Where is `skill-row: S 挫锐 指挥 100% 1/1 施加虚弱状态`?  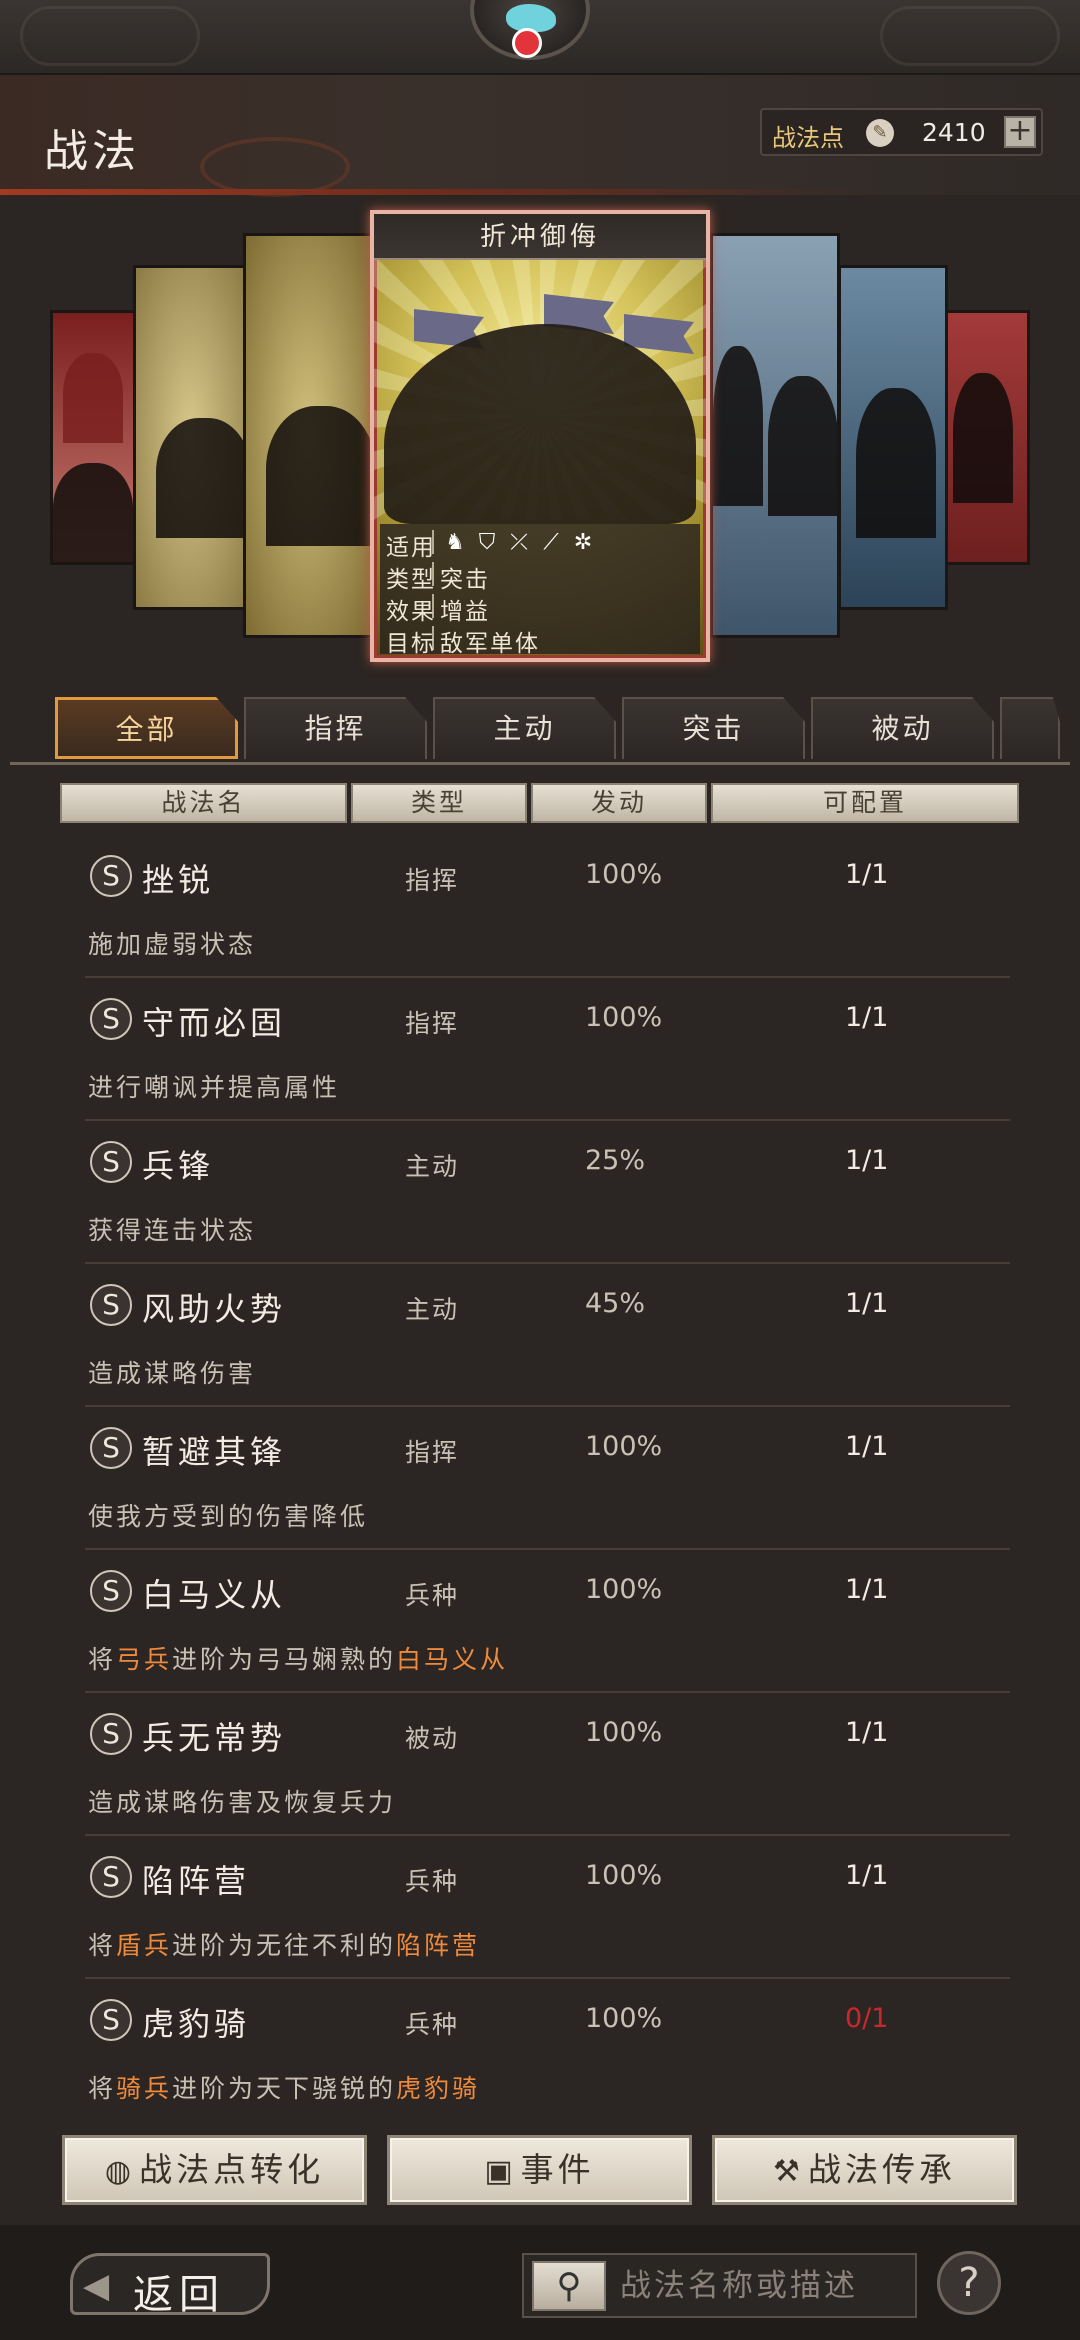
skill-row: S 挫锐 指挥 100% 1/1 施加虚弱状态 is located at coordinates (540, 906).